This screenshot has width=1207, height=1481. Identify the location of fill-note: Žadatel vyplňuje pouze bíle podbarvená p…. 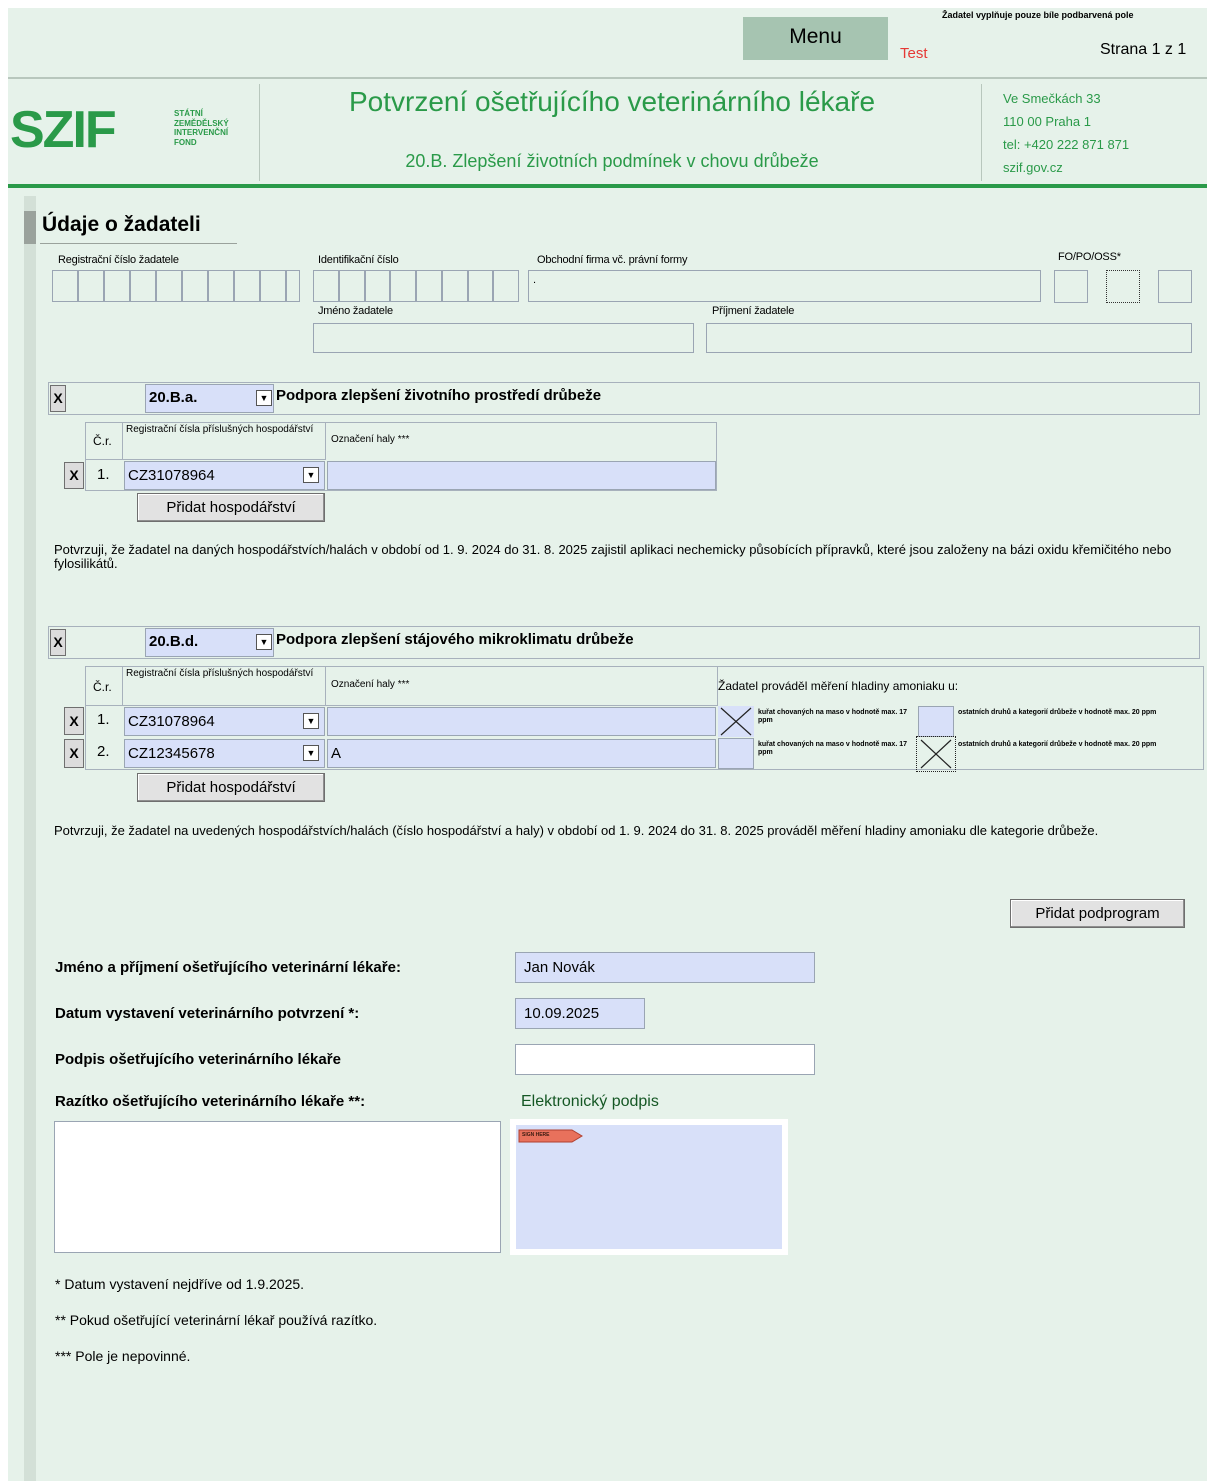
(1038, 15).